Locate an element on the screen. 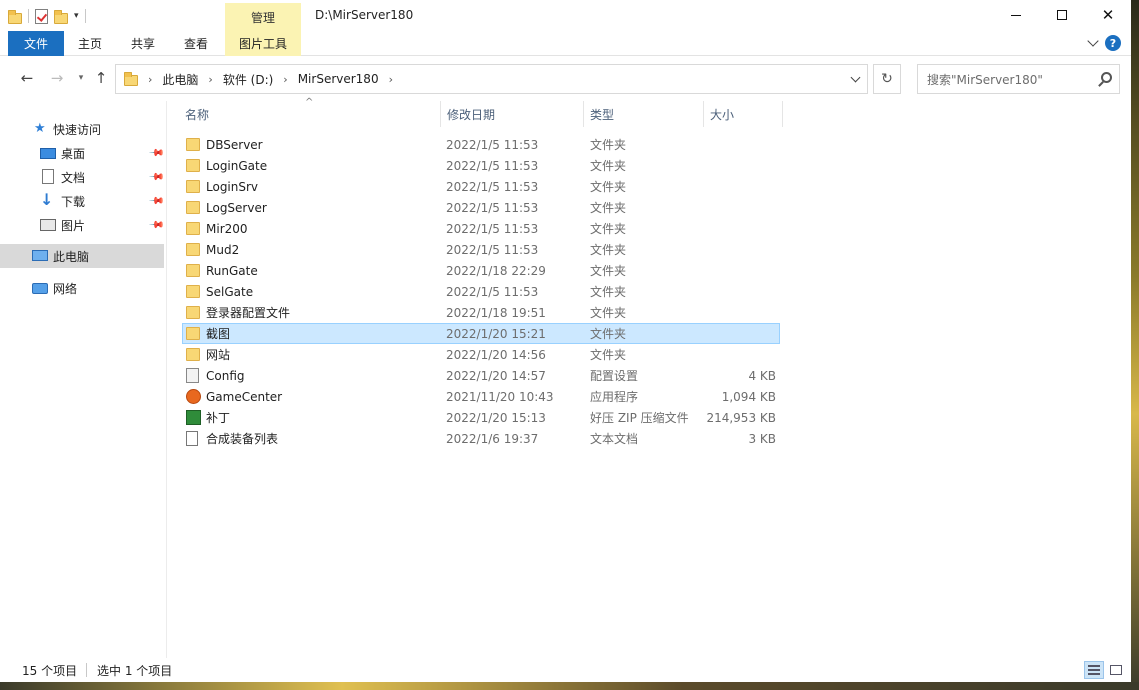 The width and height of the screenshot is (1139, 690). selection-count: 选中 1 个项目 is located at coordinates (135, 670).